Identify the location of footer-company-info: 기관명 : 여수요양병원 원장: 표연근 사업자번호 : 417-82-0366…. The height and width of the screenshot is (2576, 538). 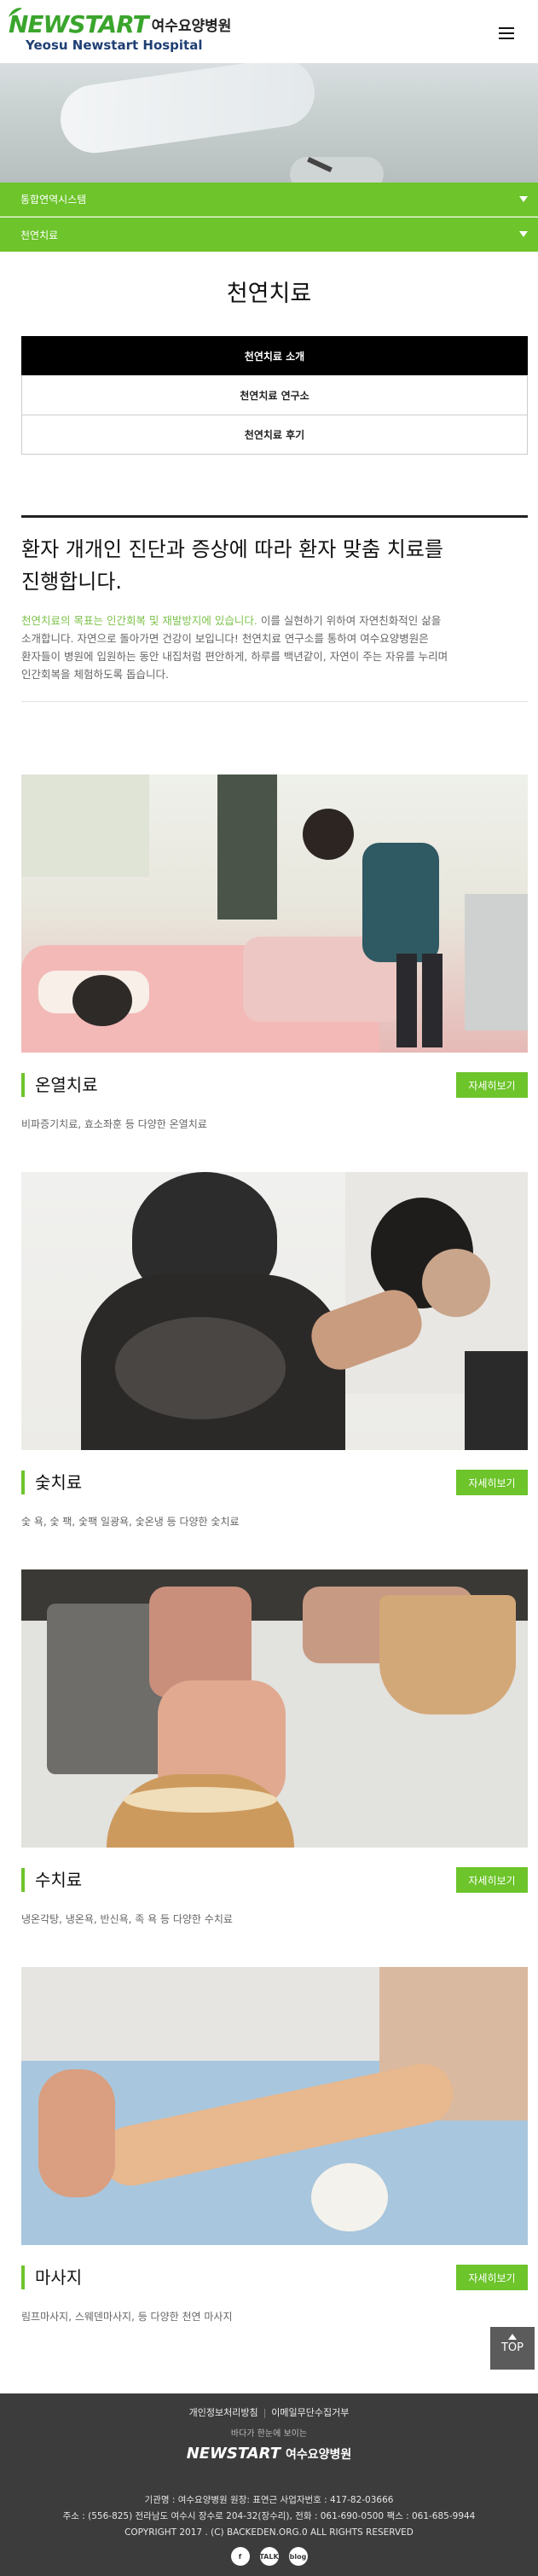
(269, 2516).